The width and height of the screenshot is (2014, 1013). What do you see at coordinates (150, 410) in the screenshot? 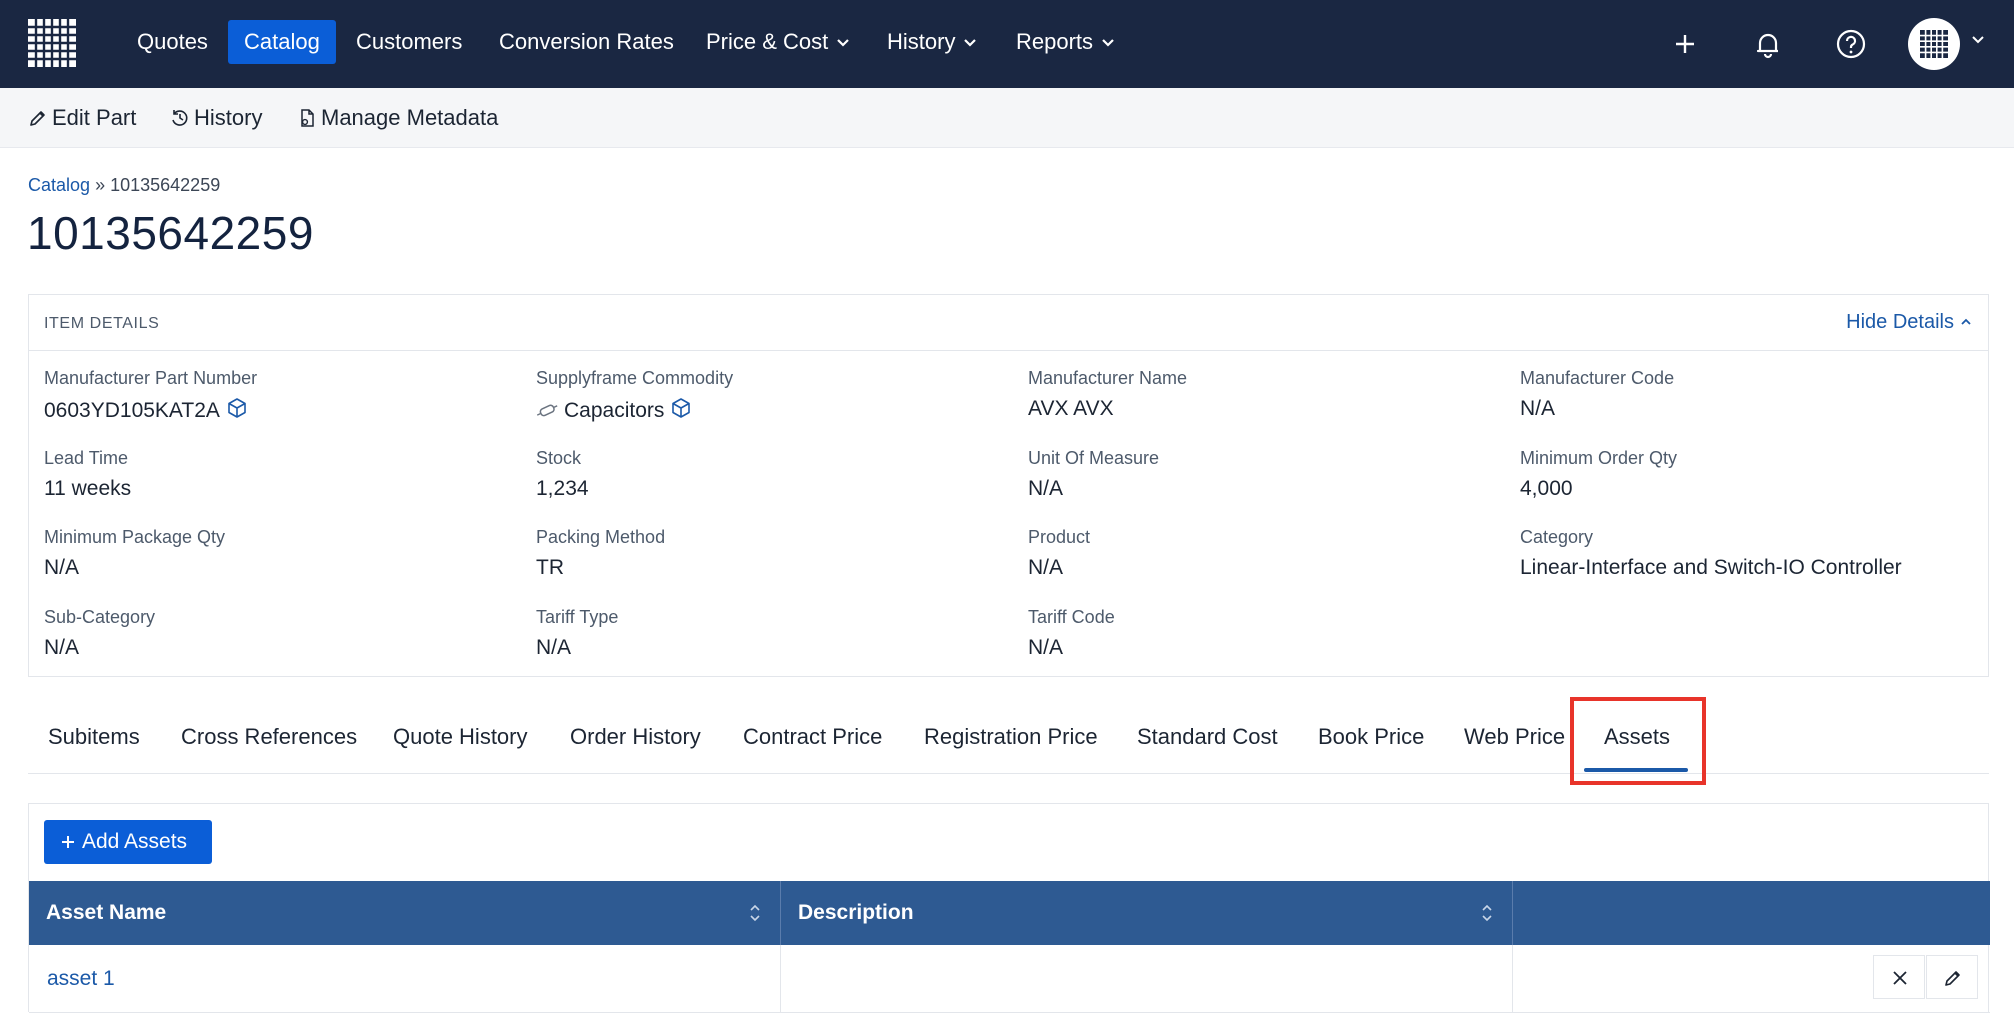
I see `field-value: 0603YD105KAT2A` at bounding box center [150, 410].